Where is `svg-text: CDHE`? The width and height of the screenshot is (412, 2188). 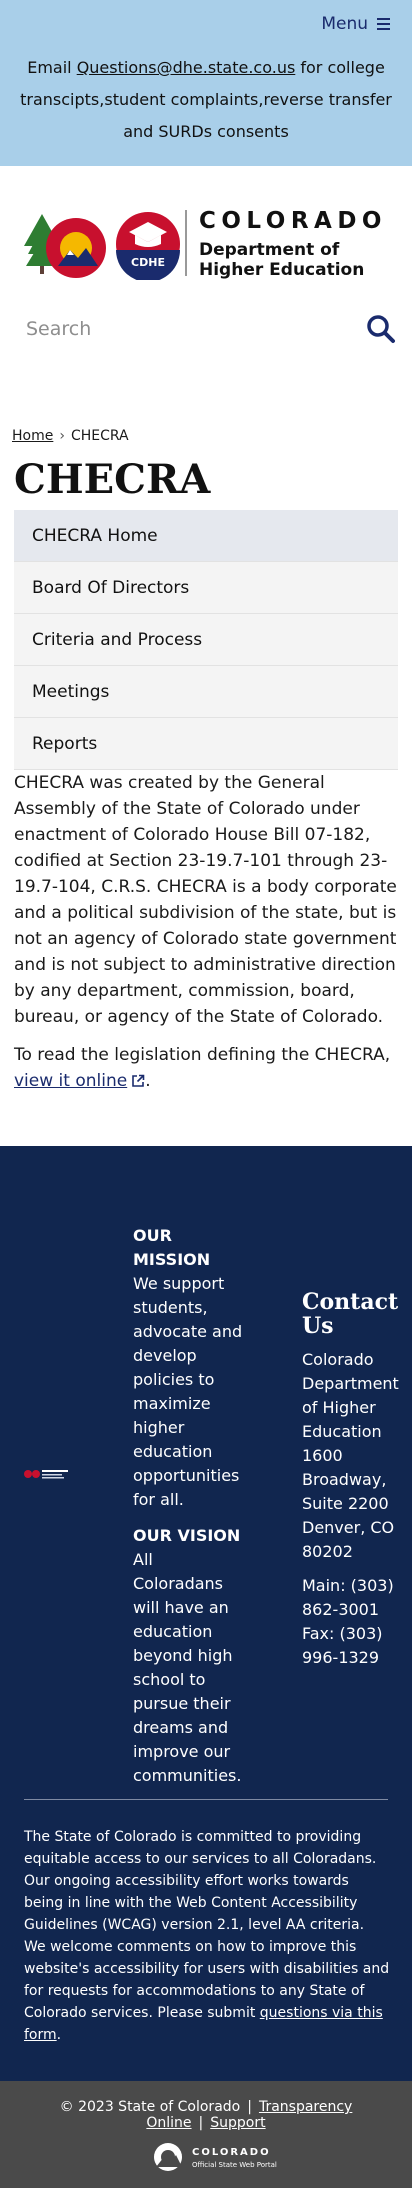
svg-text: CDHE is located at coordinates (148, 262).